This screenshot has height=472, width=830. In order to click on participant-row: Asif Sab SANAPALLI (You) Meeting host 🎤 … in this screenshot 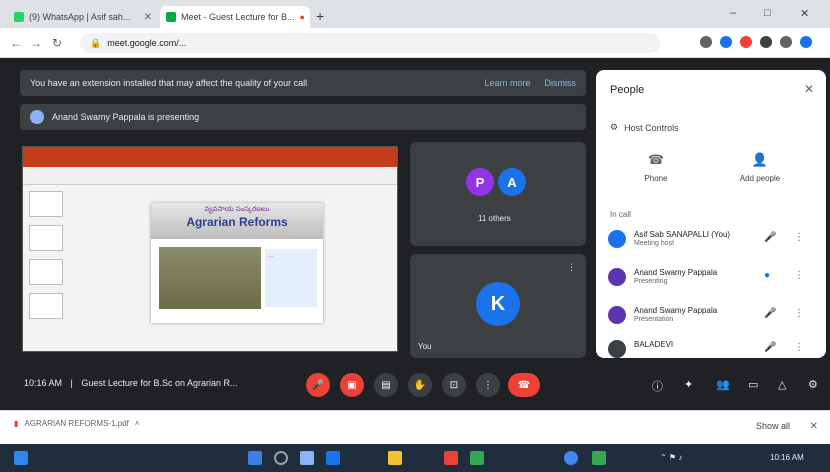, I will do `click(713, 239)`.